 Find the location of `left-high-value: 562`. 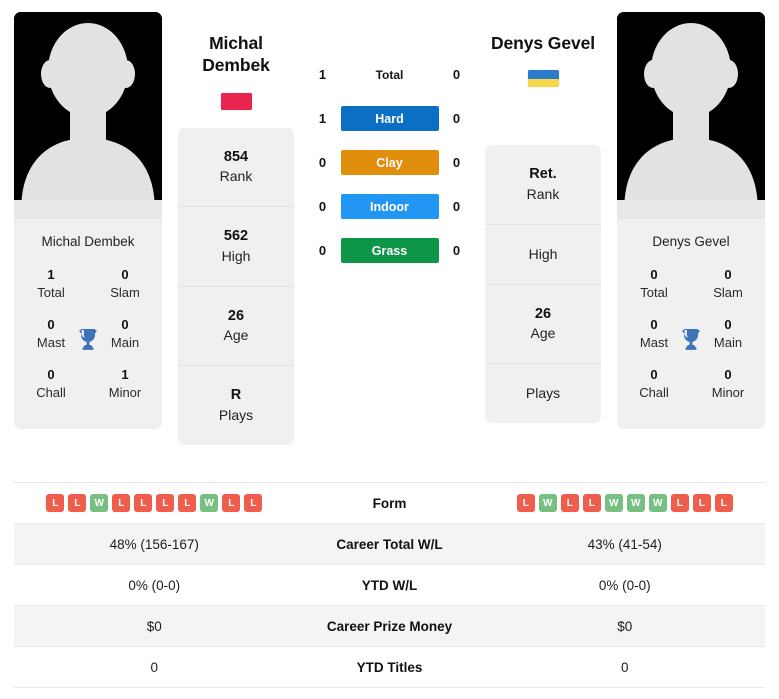

left-high-value: 562 is located at coordinates (236, 236).